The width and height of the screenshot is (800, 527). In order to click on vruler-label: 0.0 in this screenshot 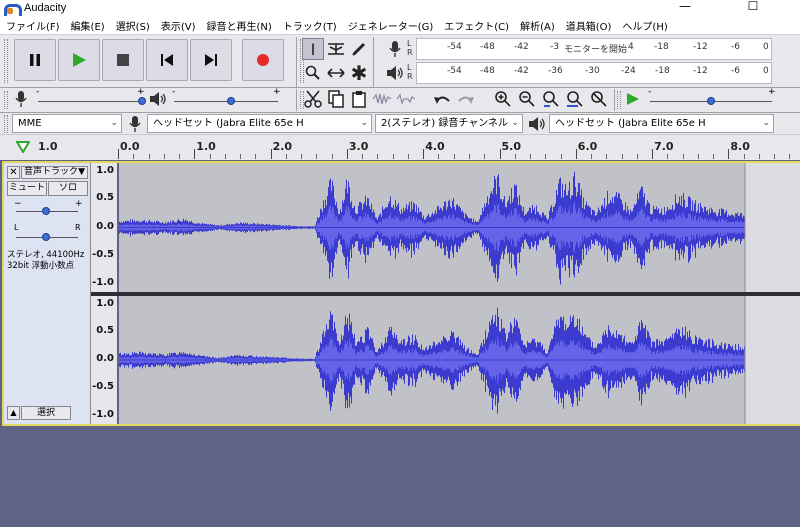, I will do `click(105, 226)`.